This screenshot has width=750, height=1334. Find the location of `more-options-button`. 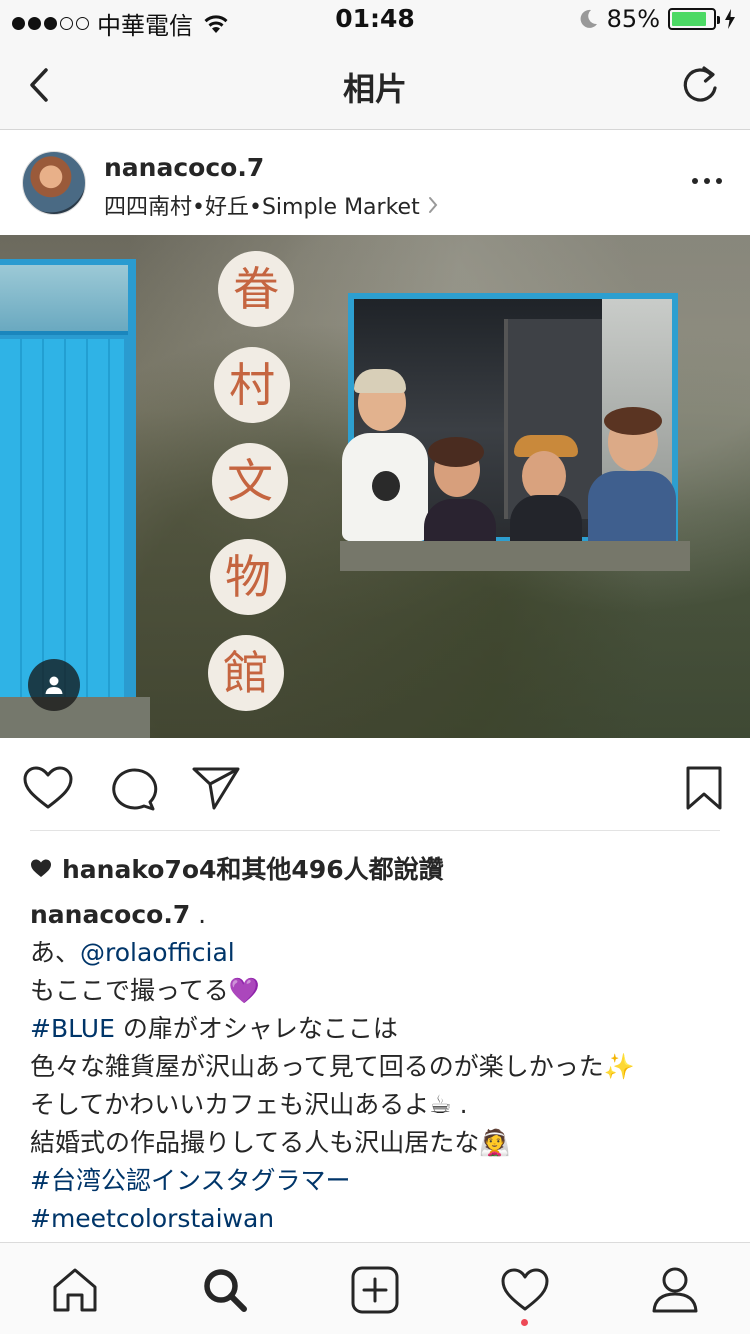

more-options-button is located at coordinates (707, 181).